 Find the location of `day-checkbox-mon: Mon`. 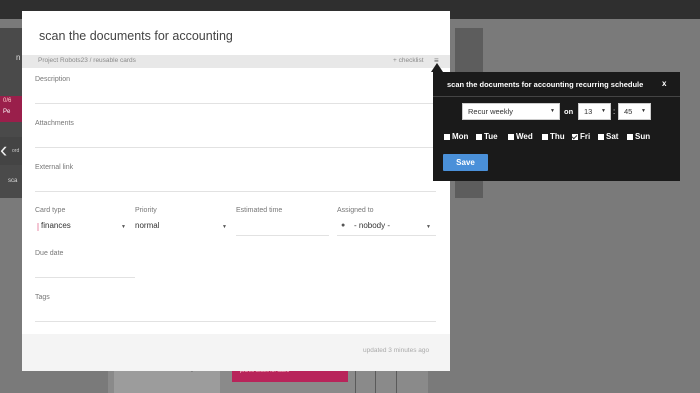

day-checkbox-mon: Mon is located at coordinates (456, 136).